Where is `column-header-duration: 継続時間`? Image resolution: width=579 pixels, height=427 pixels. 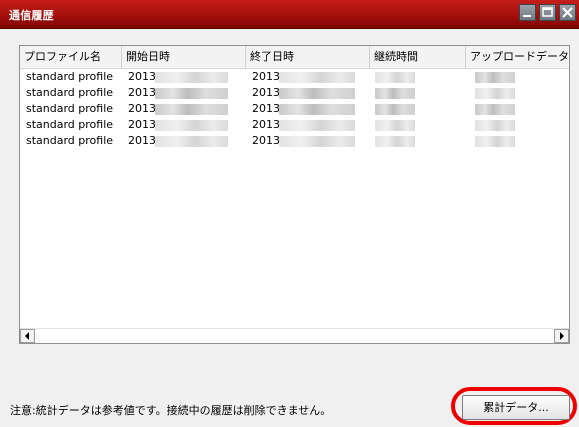
column-header-duration: 継続時間 is located at coordinates (418, 57).